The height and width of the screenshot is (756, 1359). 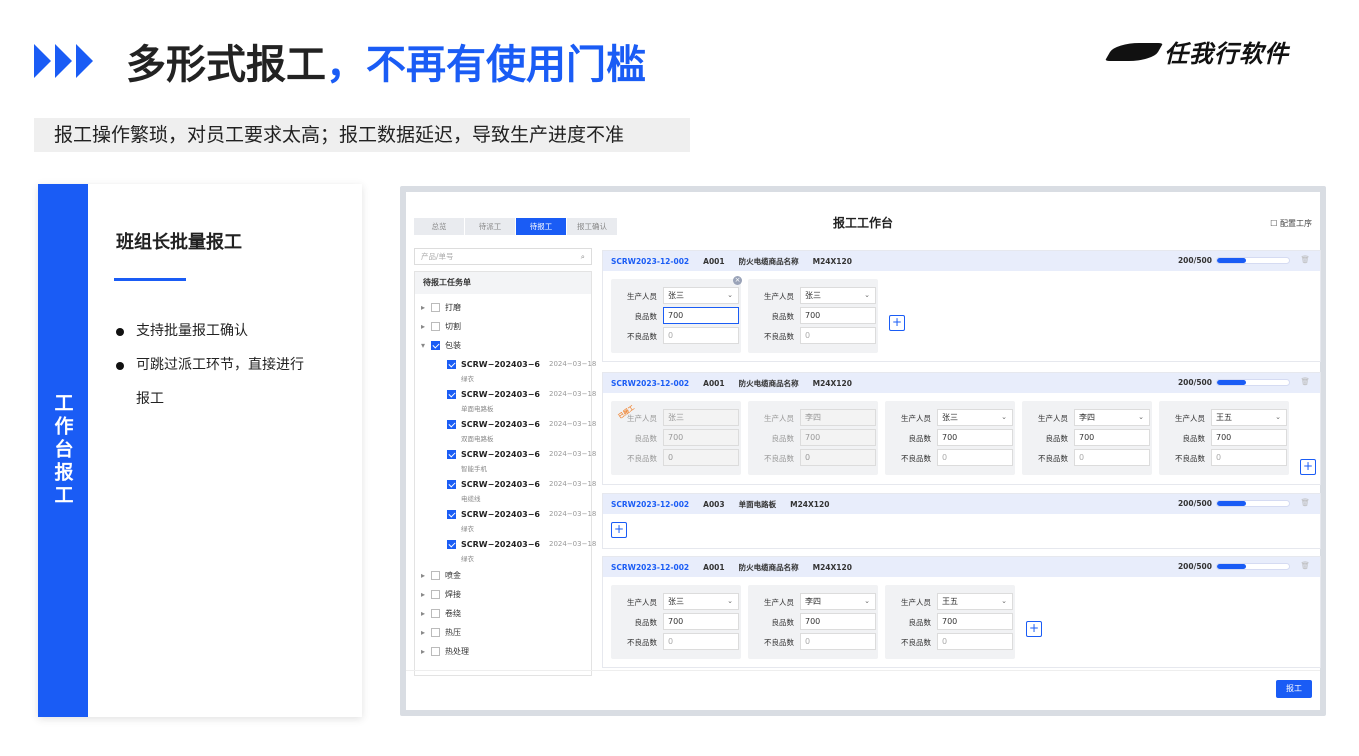 I want to click on task-item: SCRW−202403−6 2024−03−18 智能手机, so click(x=521, y=461).